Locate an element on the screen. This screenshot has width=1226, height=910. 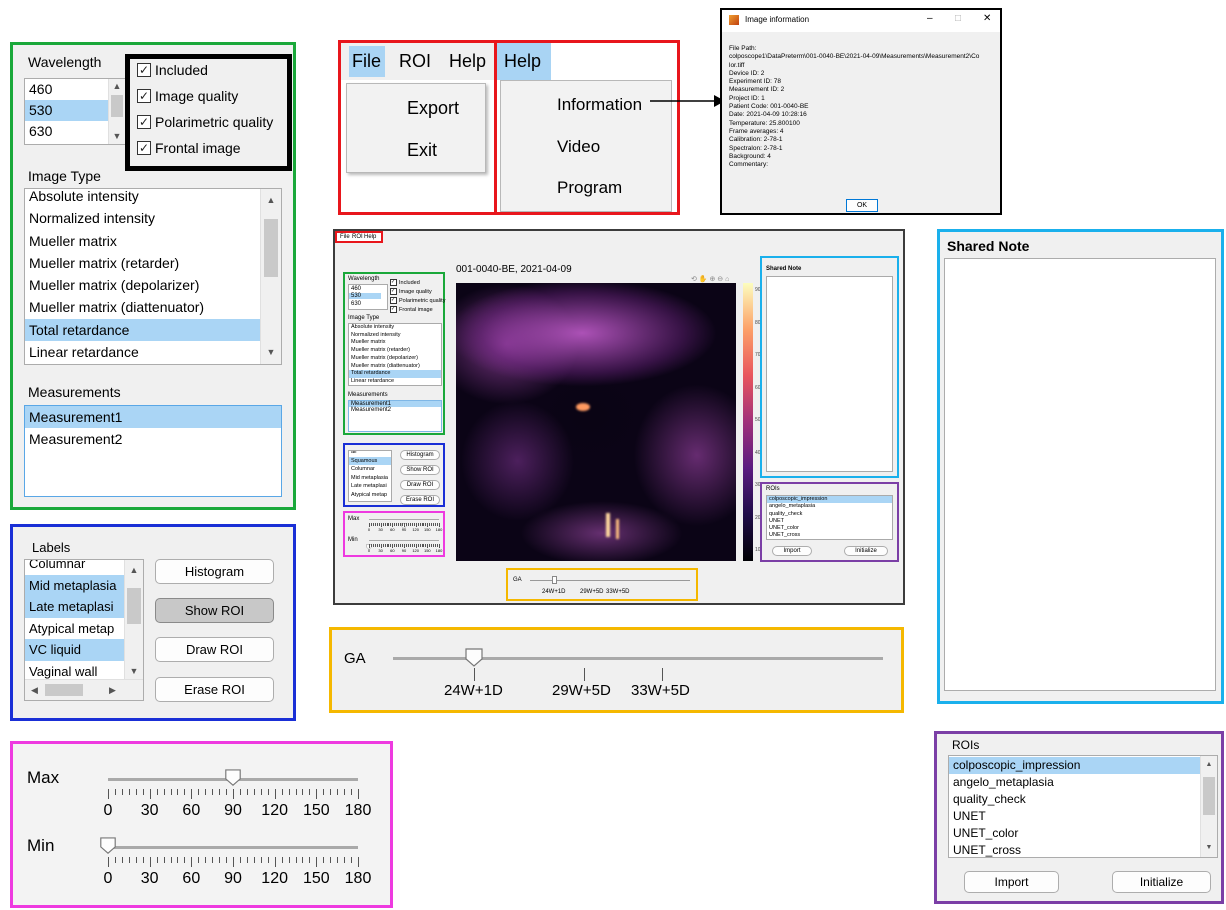
label-item: Columnar is located at coordinates (75, 567).